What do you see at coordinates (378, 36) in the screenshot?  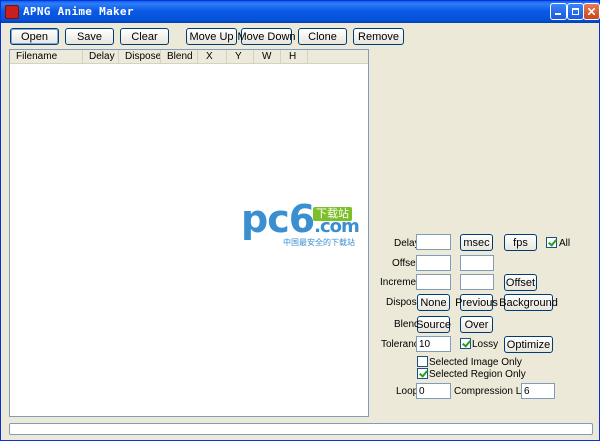 I see `remove-button: Remove` at bounding box center [378, 36].